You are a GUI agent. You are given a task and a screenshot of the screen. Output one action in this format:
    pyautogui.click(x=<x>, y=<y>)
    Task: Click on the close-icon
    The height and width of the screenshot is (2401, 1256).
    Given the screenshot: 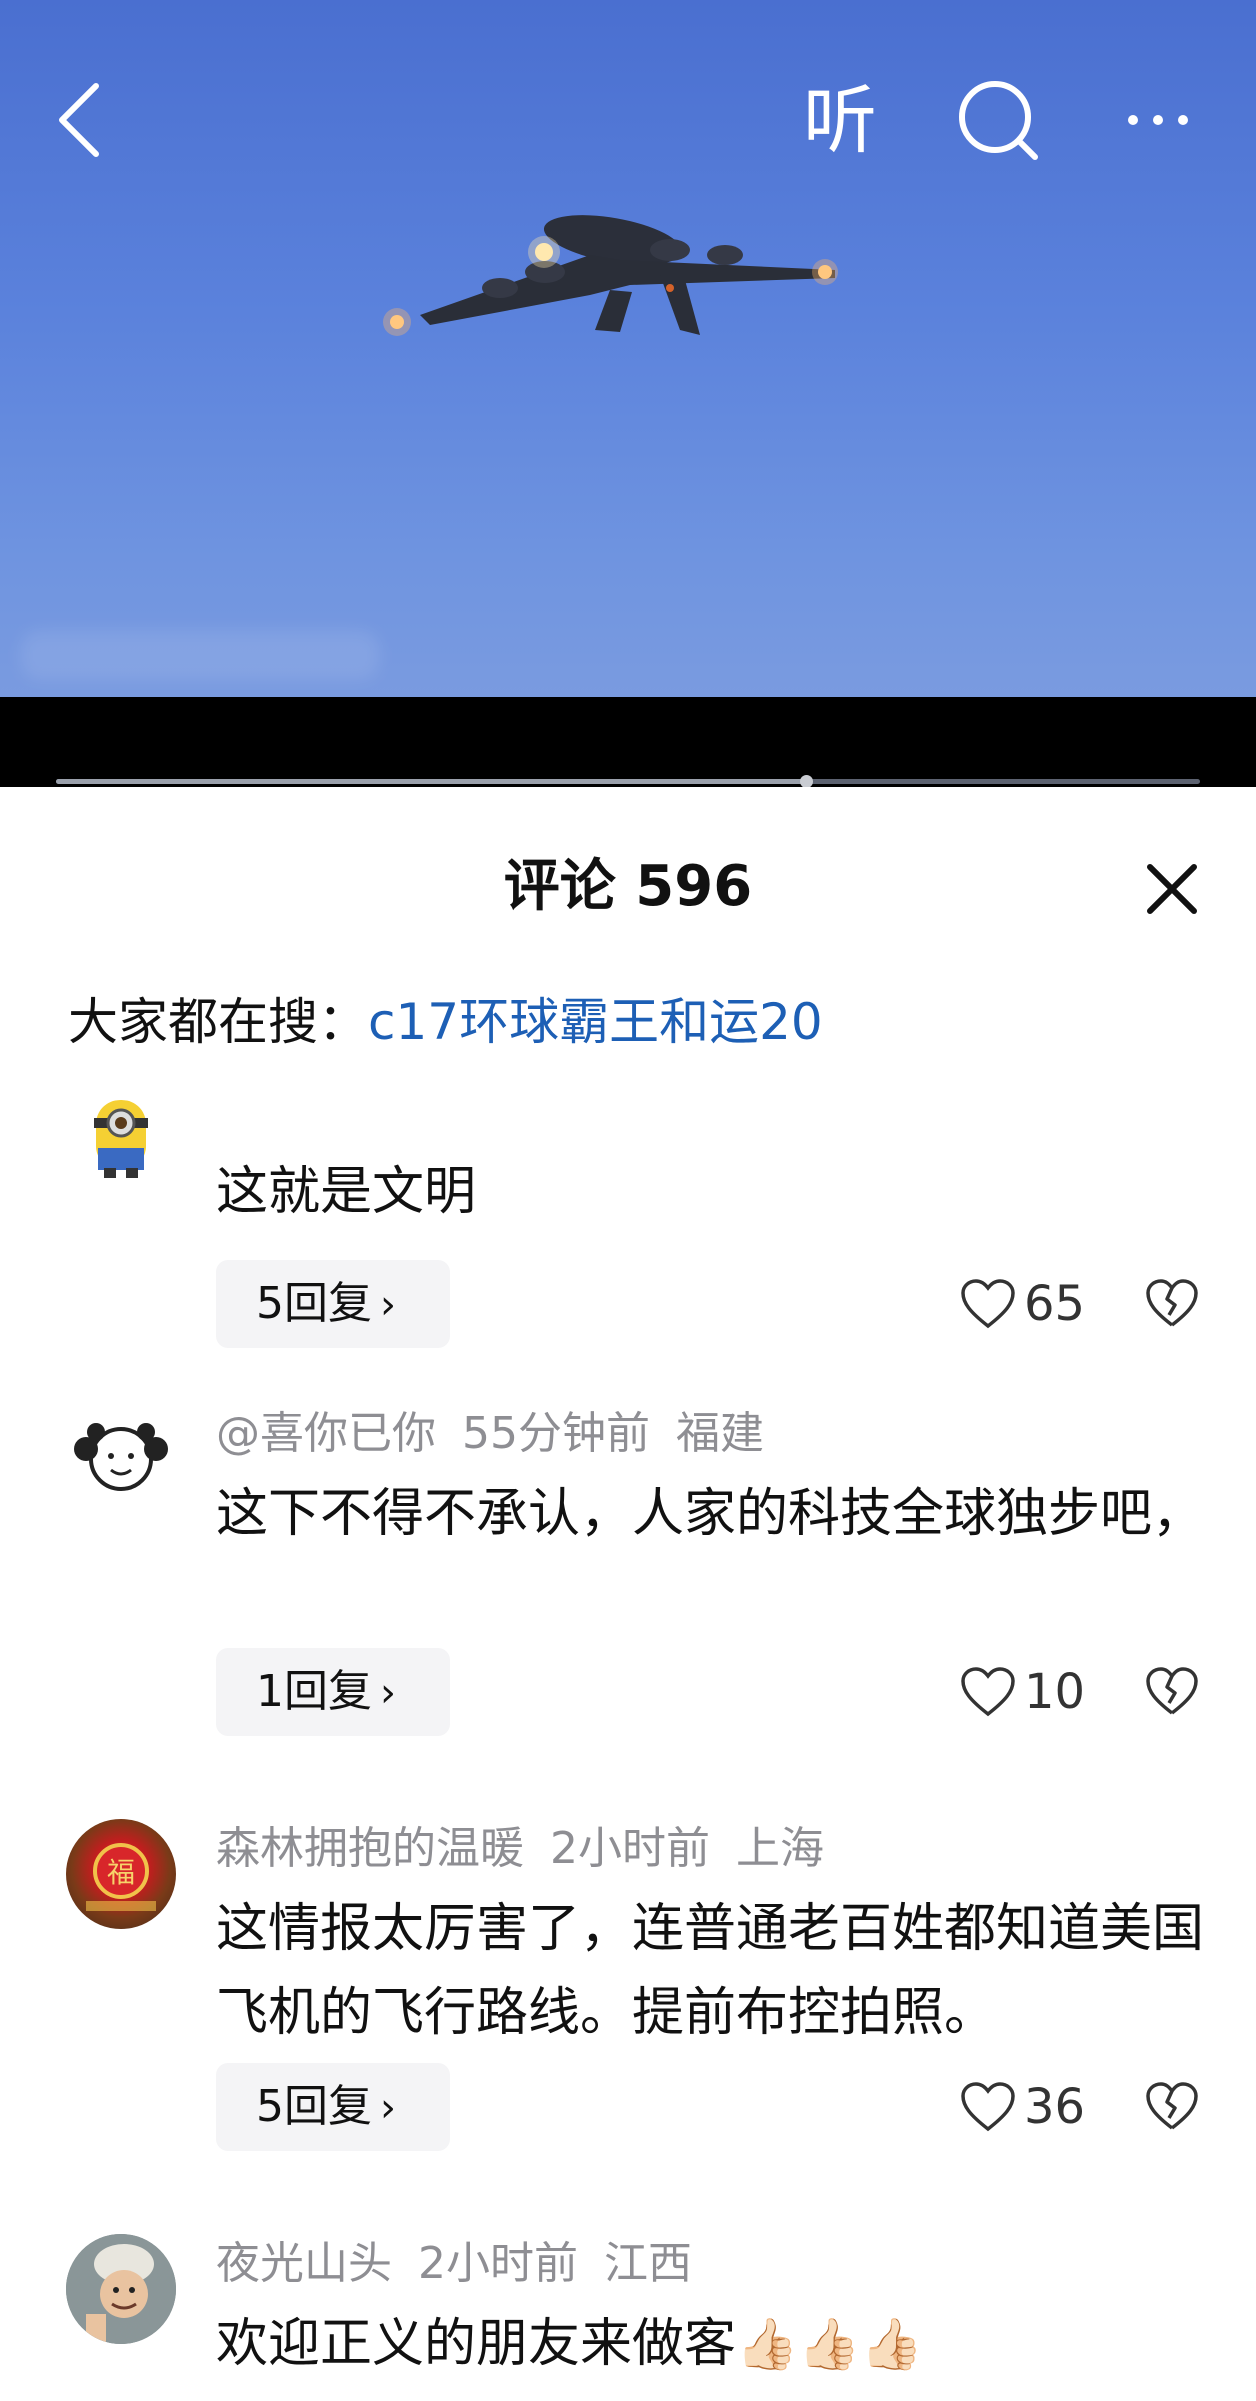 What is the action you would take?
    pyautogui.click(x=1172, y=889)
    